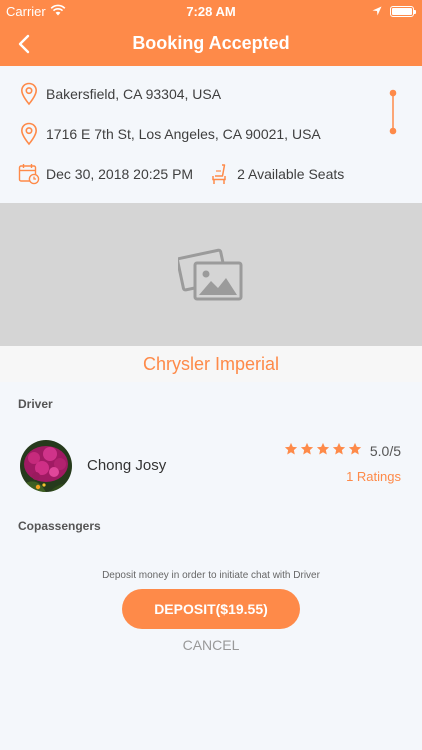  What do you see at coordinates (373, 476) in the screenshot?
I see `ratings-count-link: 1 Ratings` at bounding box center [373, 476].